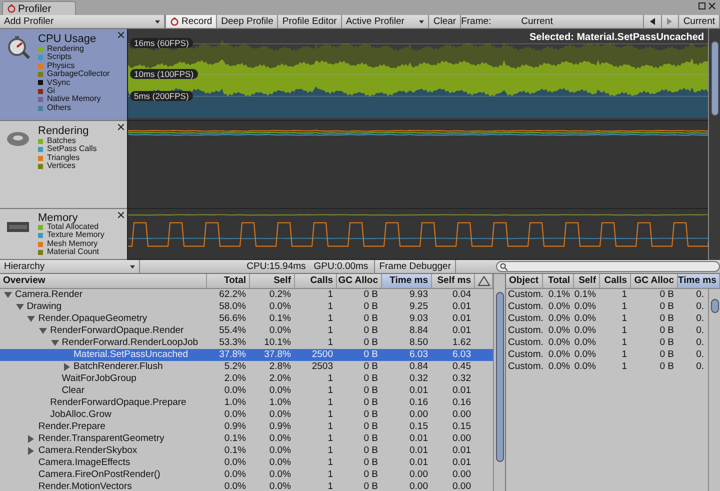 The width and height of the screenshot is (720, 491). What do you see at coordinates (386, 21) in the screenshot?
I see `active-profiler-dropdown: Active Profiler` at bounding box center [386, 21].